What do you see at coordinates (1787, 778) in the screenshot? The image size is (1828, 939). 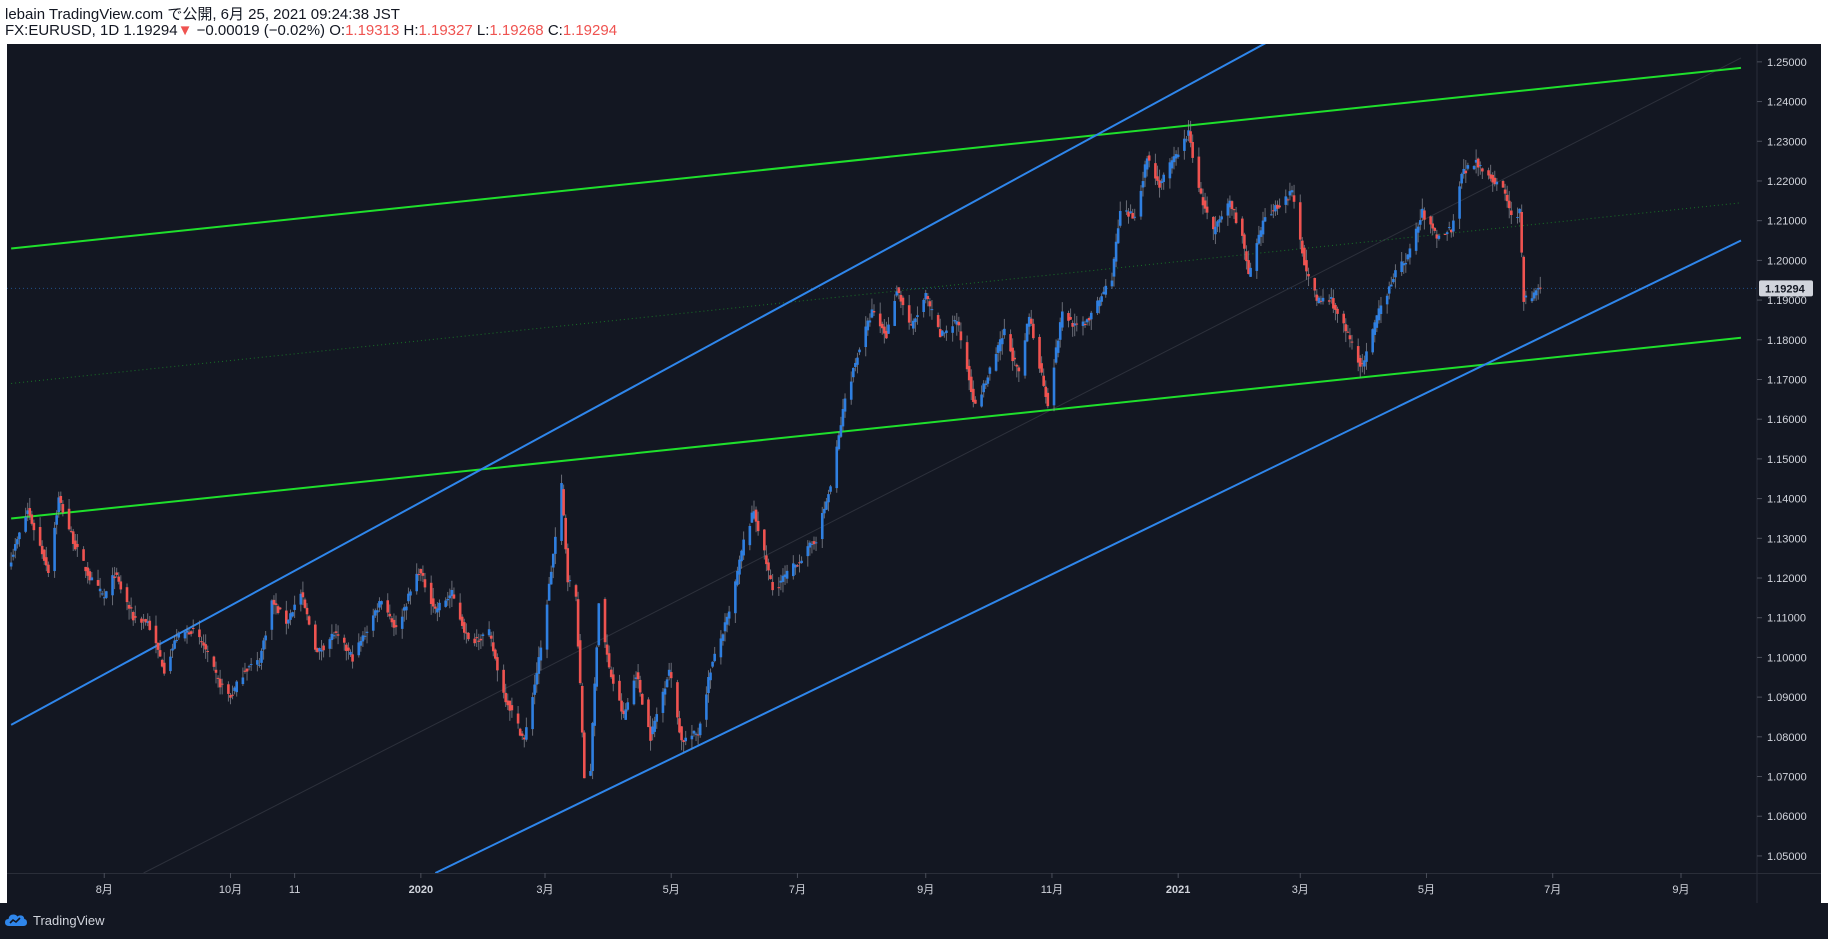 I see `y-tick-label: 1.07000` at bounding box center [1787, 778].